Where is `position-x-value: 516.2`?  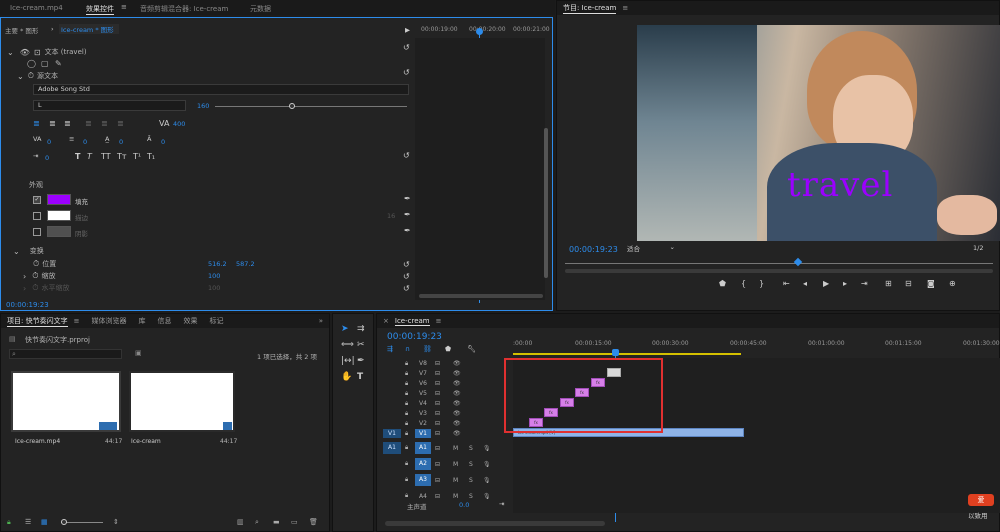
position-x-value: 516.2 is located at coordinates (217, 264).